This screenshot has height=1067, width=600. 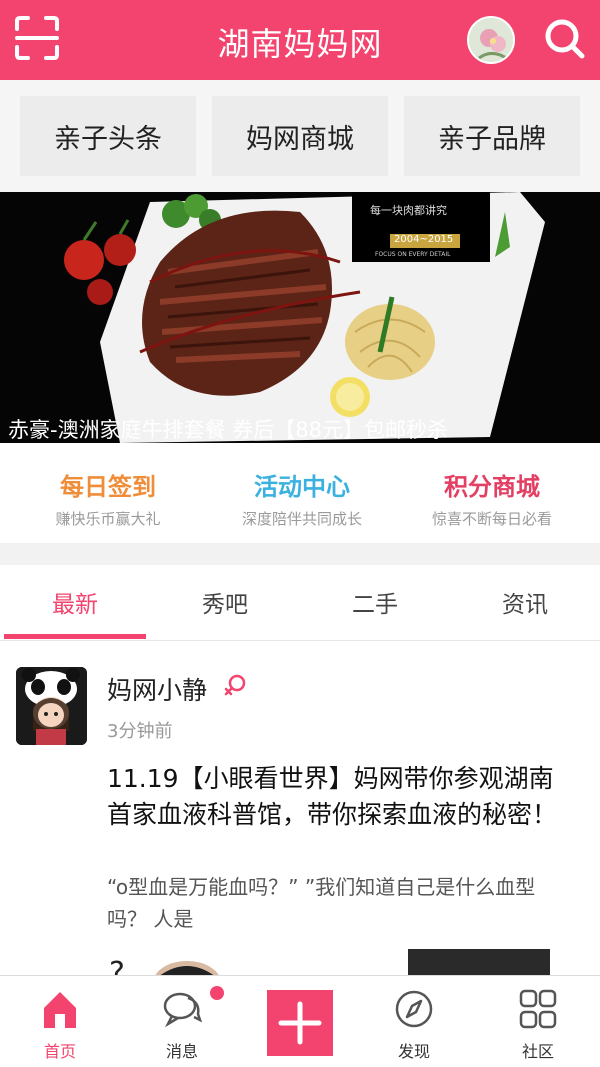 What do you see at coordinates (537, 1051) in the screenshot?
I see `nav-label: 社区` at bounding box center [537, 1051].